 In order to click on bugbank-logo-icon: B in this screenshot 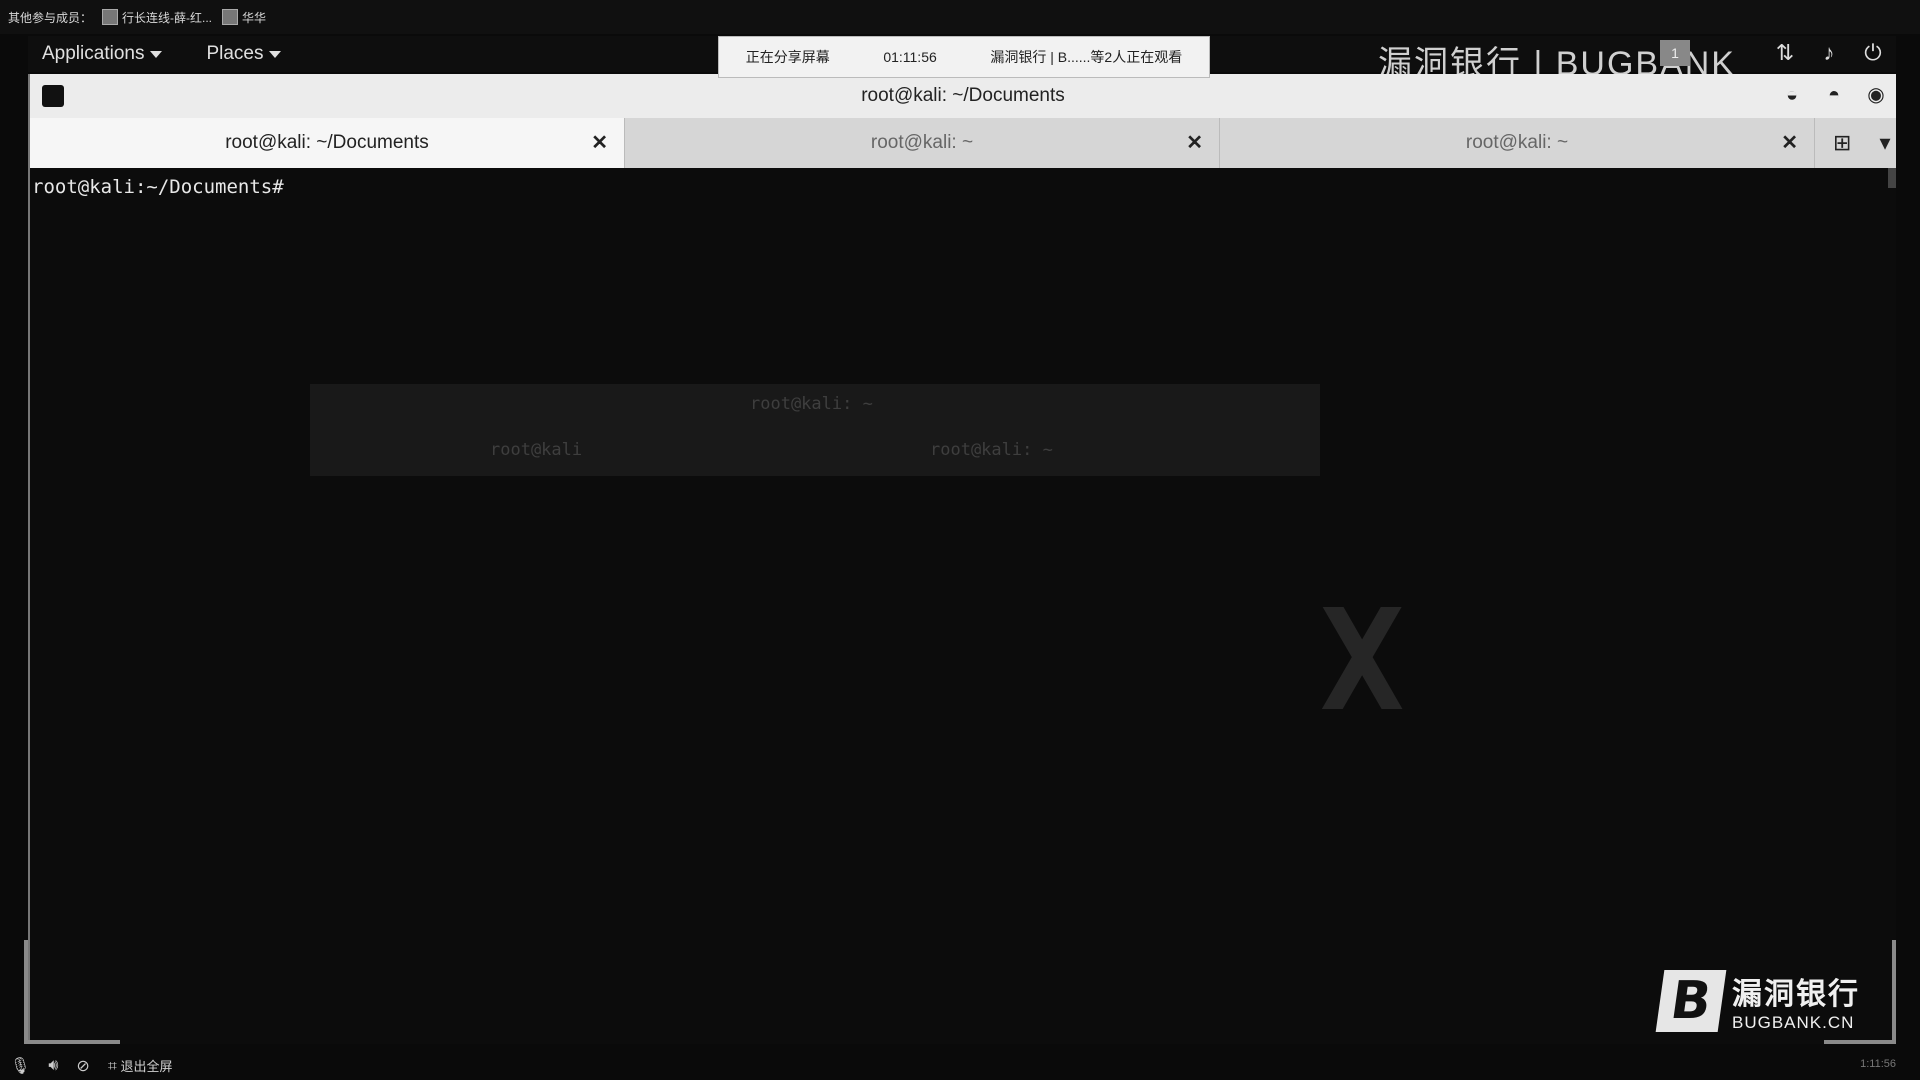, I will do `click(1691, 1001)`.